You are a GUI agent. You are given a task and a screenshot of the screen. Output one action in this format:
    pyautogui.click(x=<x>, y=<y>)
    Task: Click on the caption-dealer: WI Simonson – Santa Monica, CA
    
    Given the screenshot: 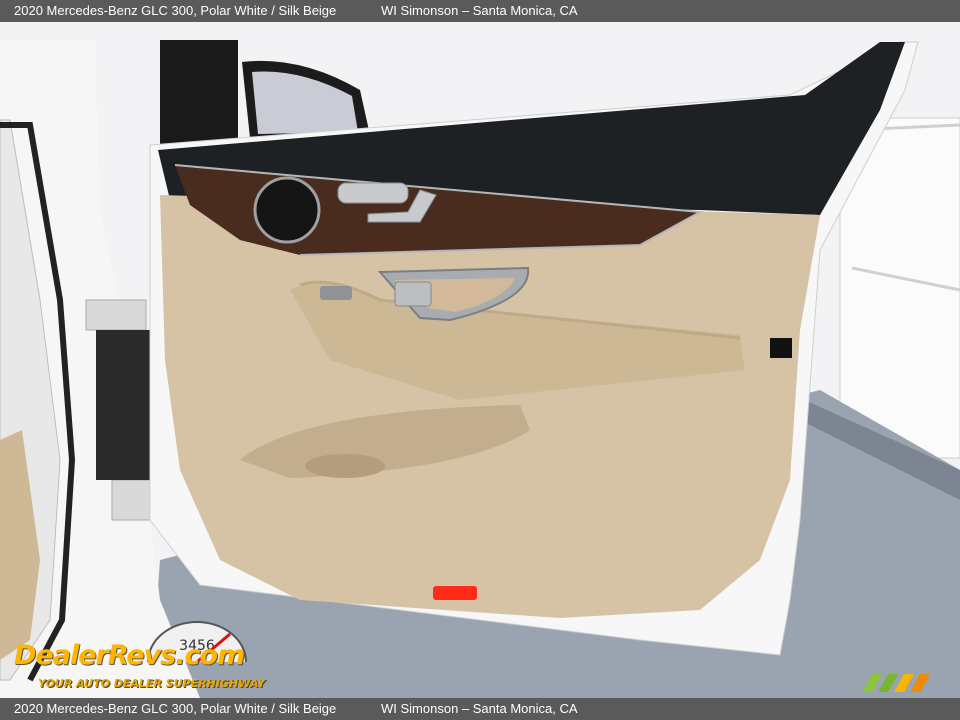 What is the action you would take?
    pyautogui.click(x=479, y=10)
    